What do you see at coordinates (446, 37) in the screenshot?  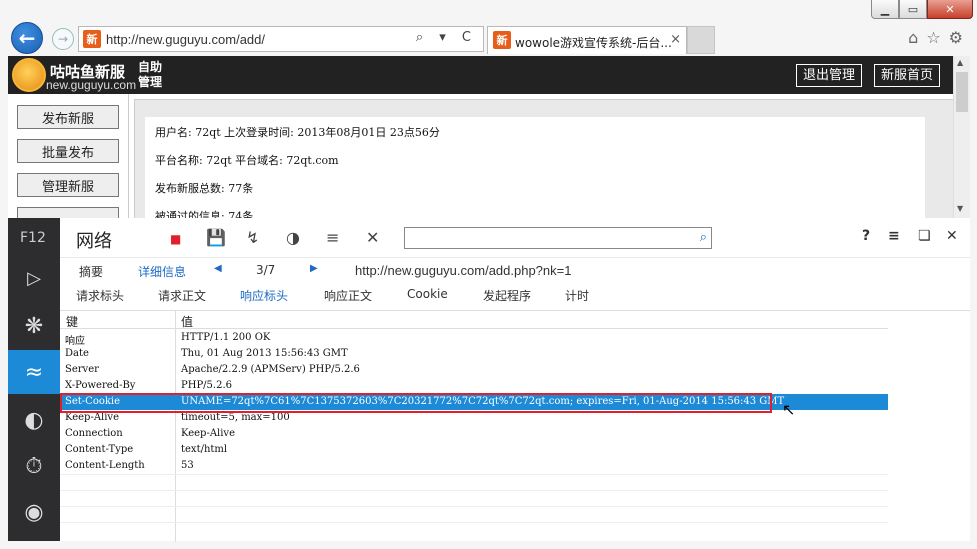 I see `address-tools: ⌕ ▾ C` at bounding box center [446, 37].